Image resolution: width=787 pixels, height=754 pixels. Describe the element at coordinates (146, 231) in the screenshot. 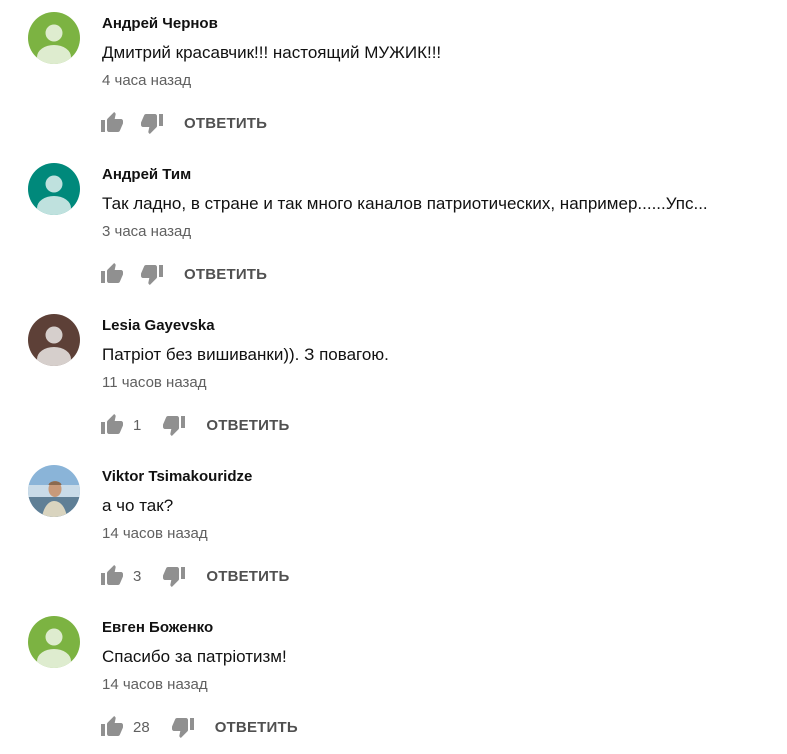

I see `comment-timestamp: 3 часа назад` at that location.